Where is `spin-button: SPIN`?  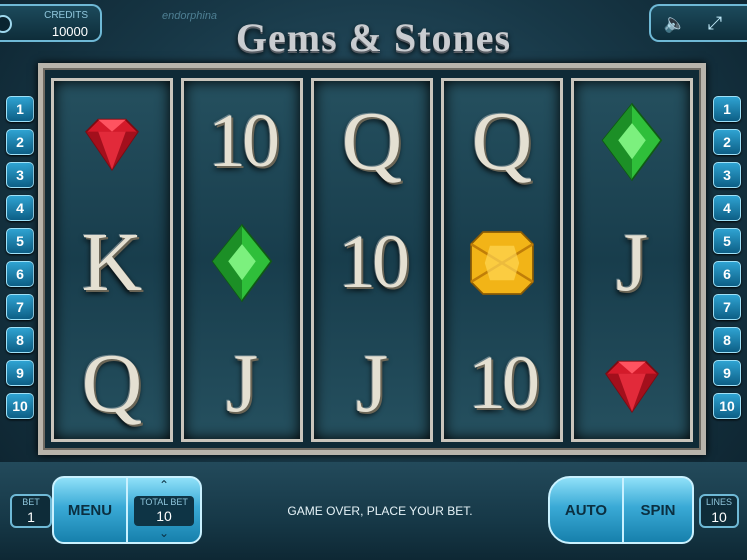
spin-button: SPIN is located at coordinates (658, 510).